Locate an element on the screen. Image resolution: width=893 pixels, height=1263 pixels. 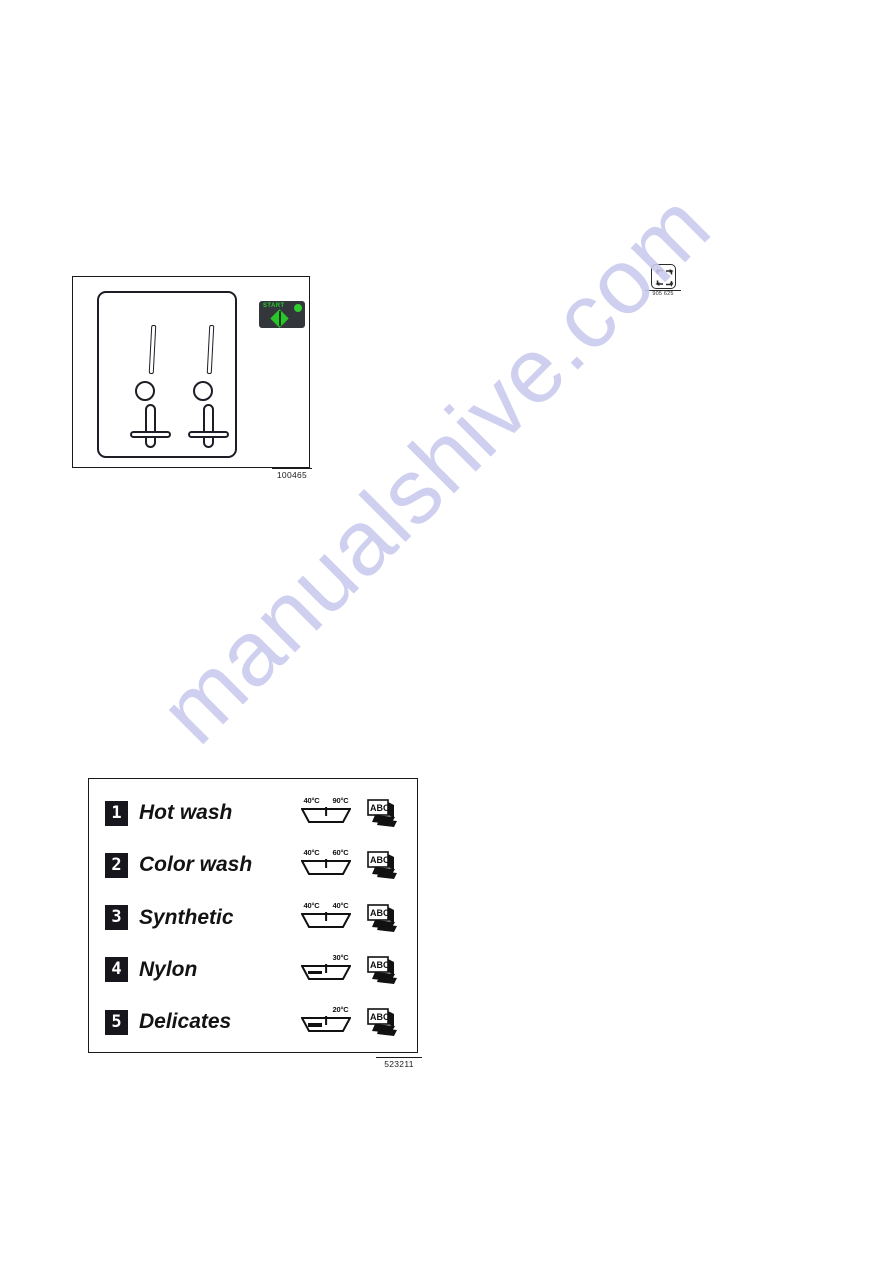
tub-temperature-labels: 20°C is located at coordinates (326, 1009).